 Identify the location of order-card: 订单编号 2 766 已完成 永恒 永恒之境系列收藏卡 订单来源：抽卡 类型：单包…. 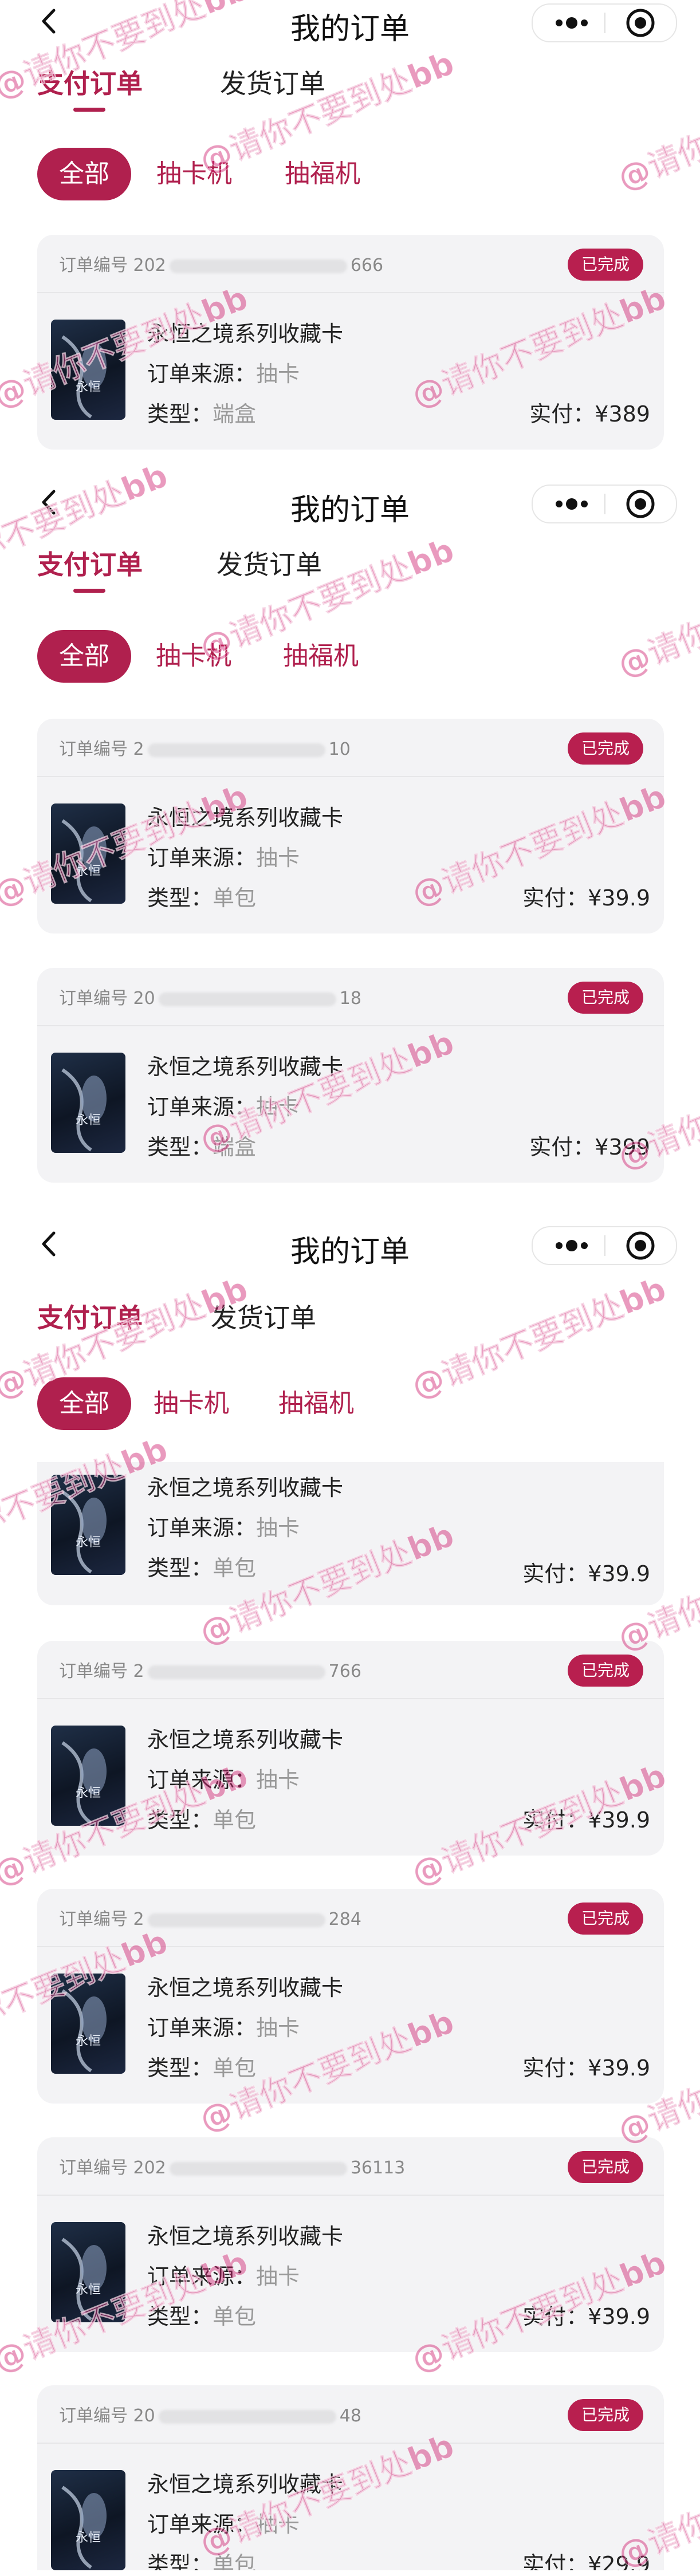
(350, 1749).